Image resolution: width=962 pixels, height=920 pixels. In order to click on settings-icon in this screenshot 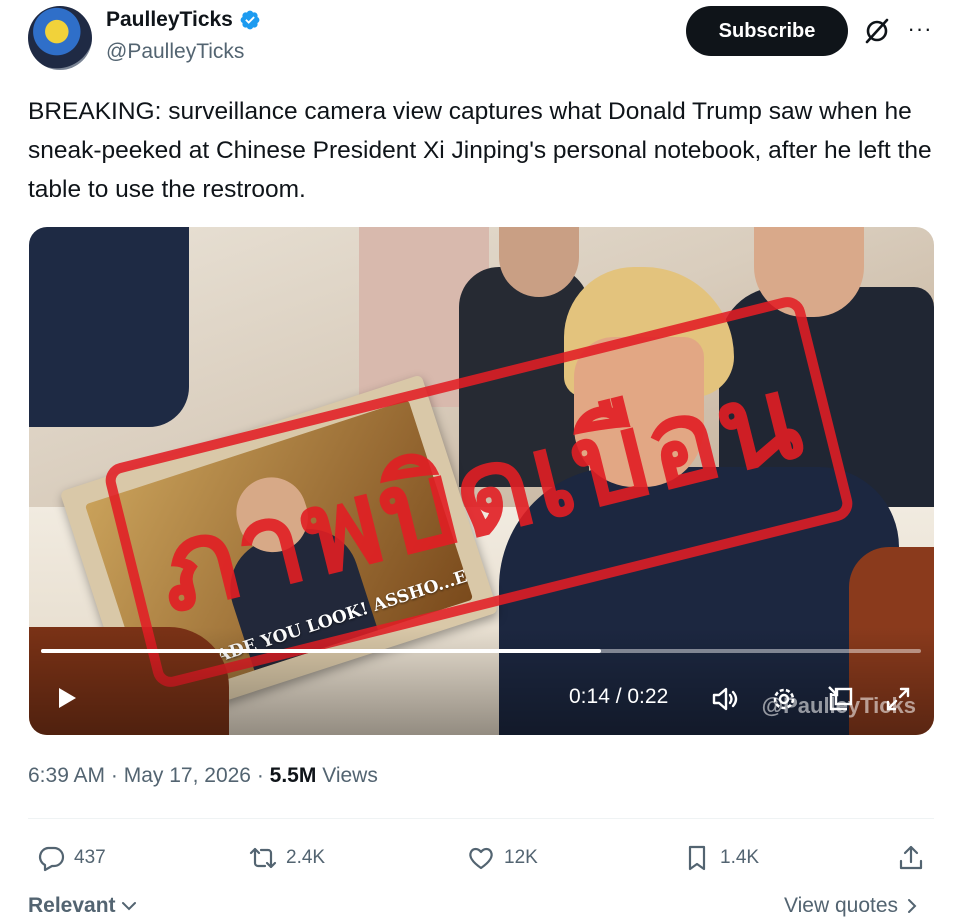, I will do `click(784, 699)`.